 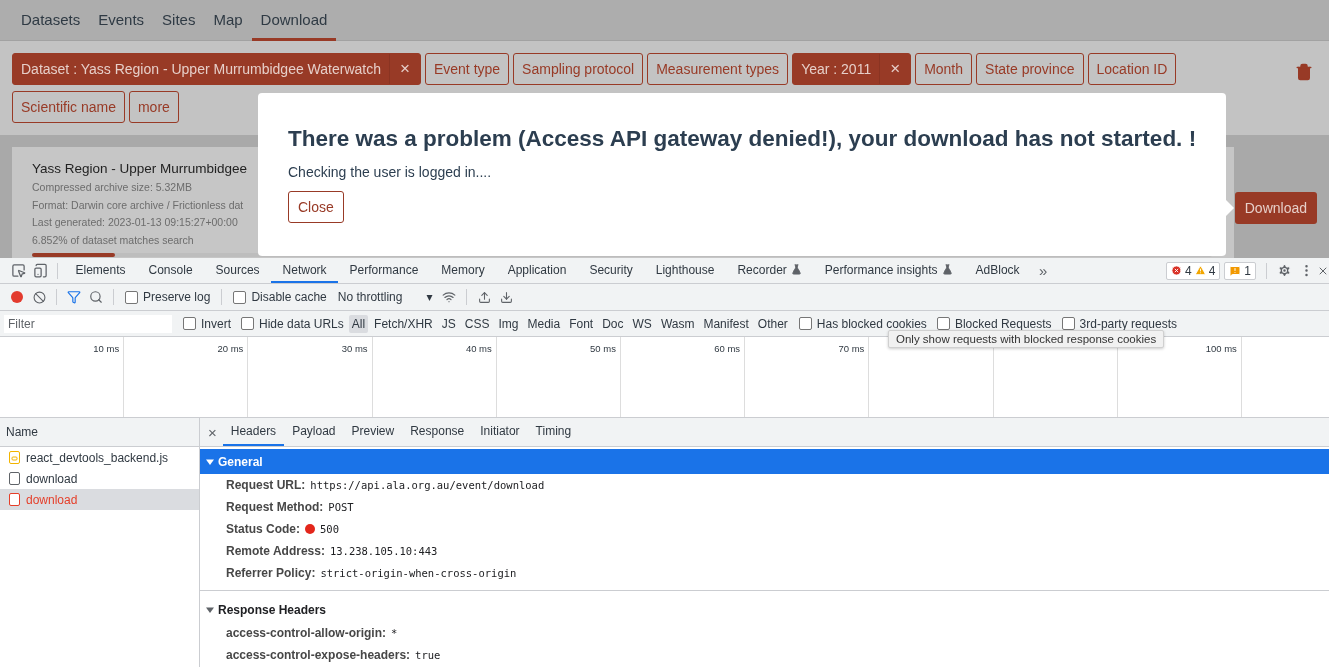 I want to click on nav-tab: Events, so click(x=121, y=20).